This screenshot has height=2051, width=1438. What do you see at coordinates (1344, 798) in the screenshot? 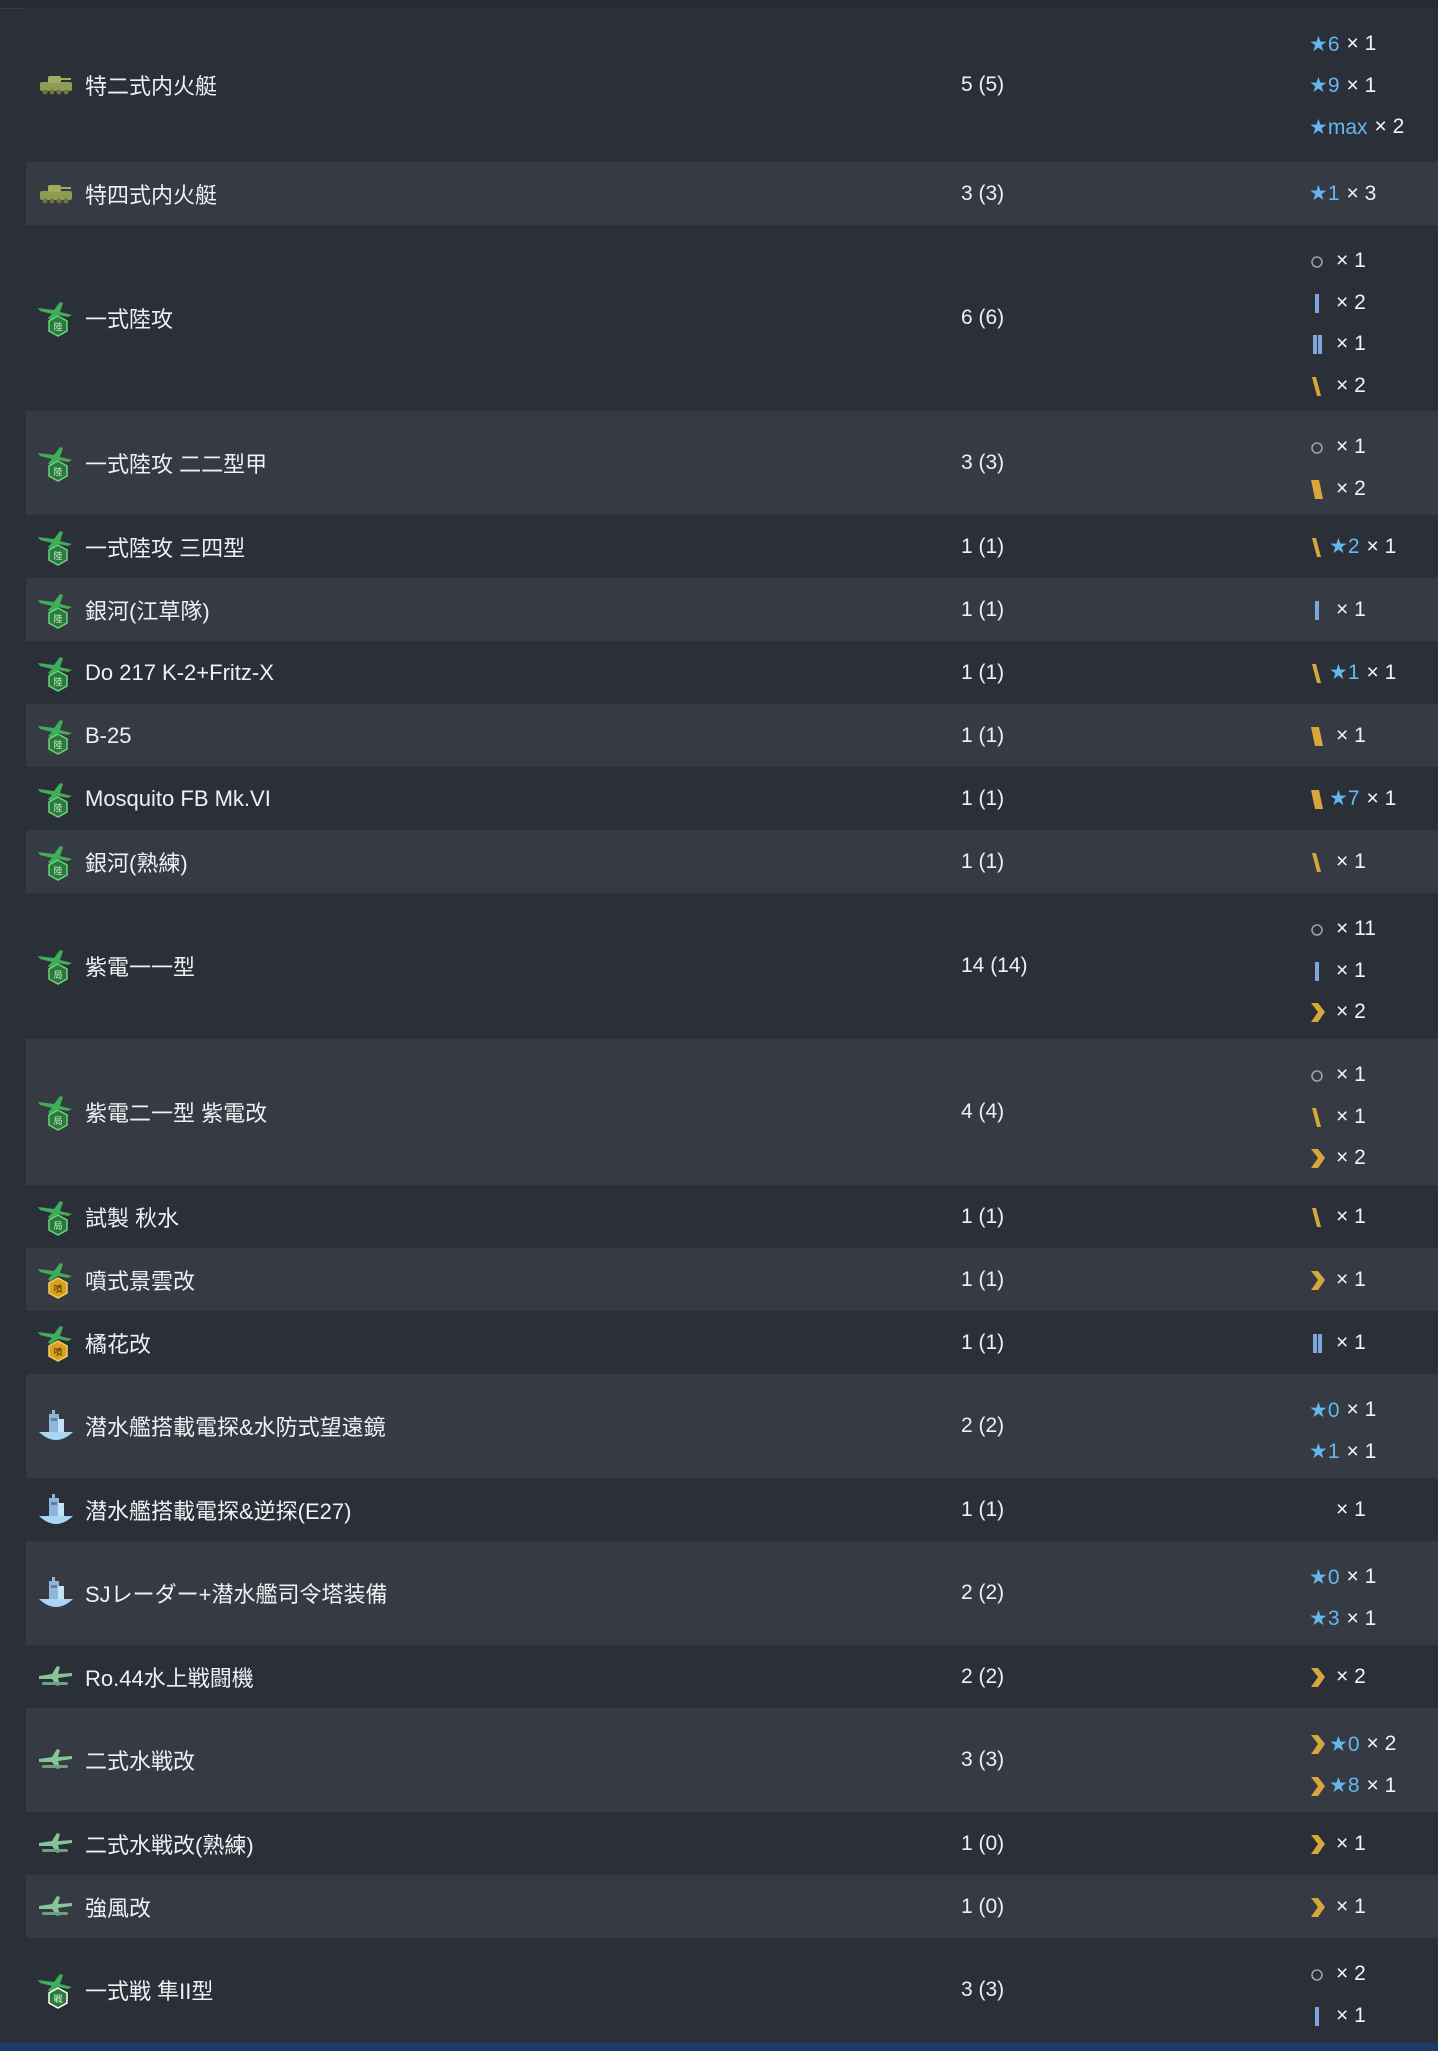
I see `improvement-star: ★7` at bounding box center [1344, 798].